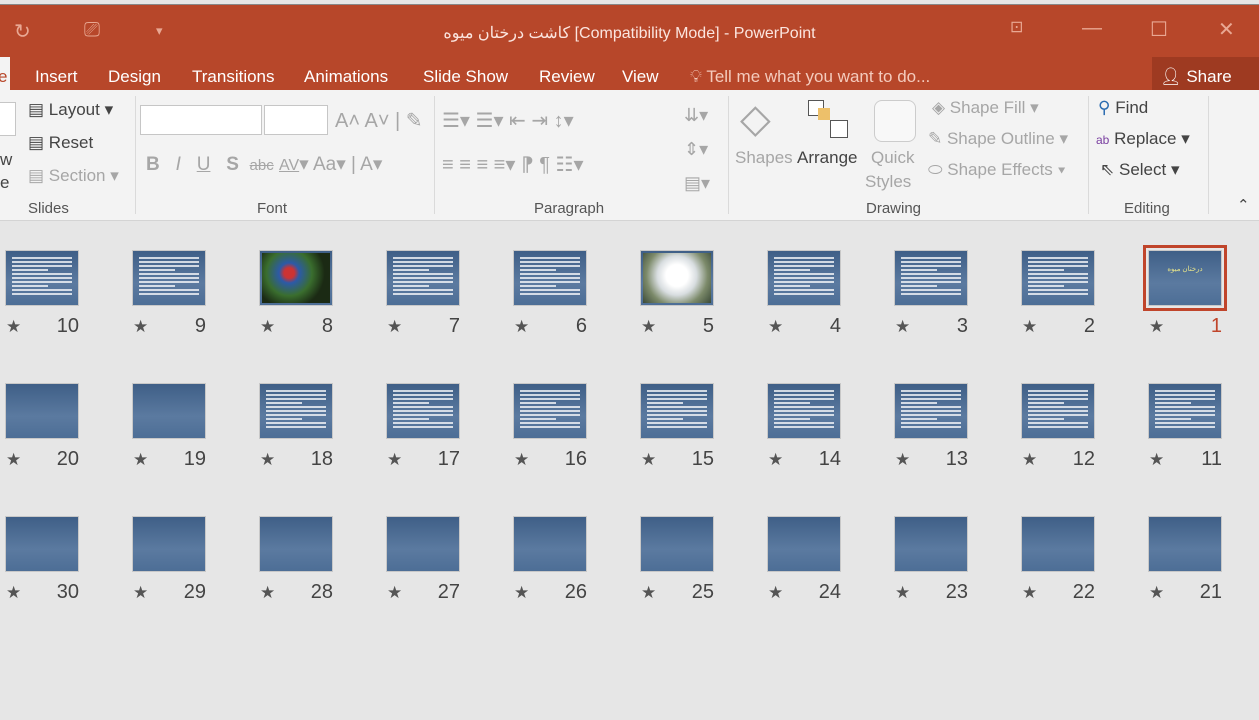 The width and height of the screenshot is (1259, 720). What do you see at coordinates (567, 77) in the screenshot?
I see `tab-review: Review` at bounding box center [567, 77].